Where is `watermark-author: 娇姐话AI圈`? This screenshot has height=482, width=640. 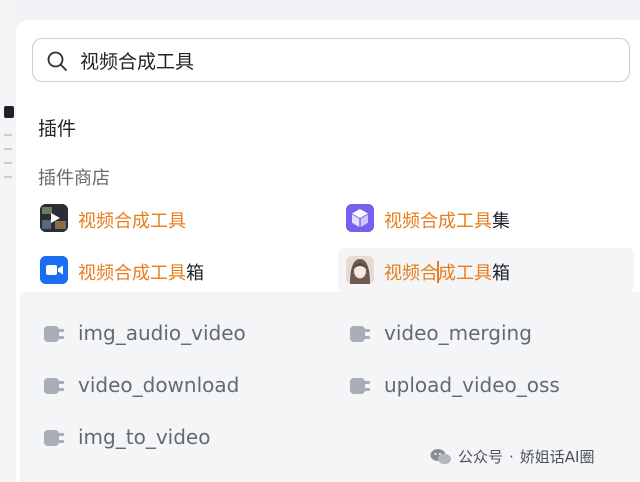
watermark-author: 娇姐话AI圈 is located at coordinates (557, 457).